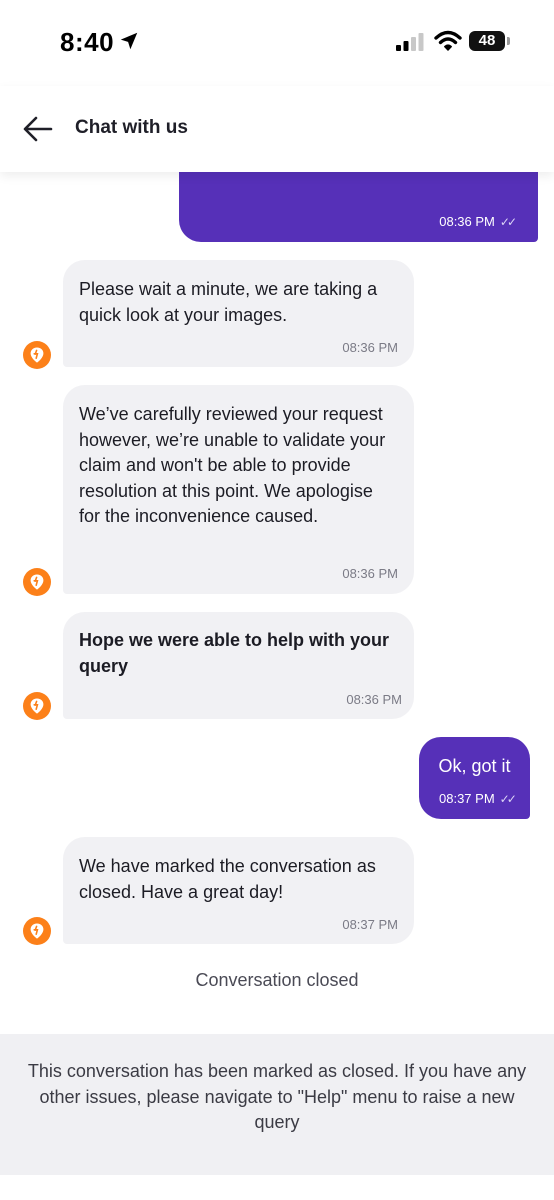 This screenshot has height=1200, width=554. I want to click on battery-indicator: 48, so click(487, 41).